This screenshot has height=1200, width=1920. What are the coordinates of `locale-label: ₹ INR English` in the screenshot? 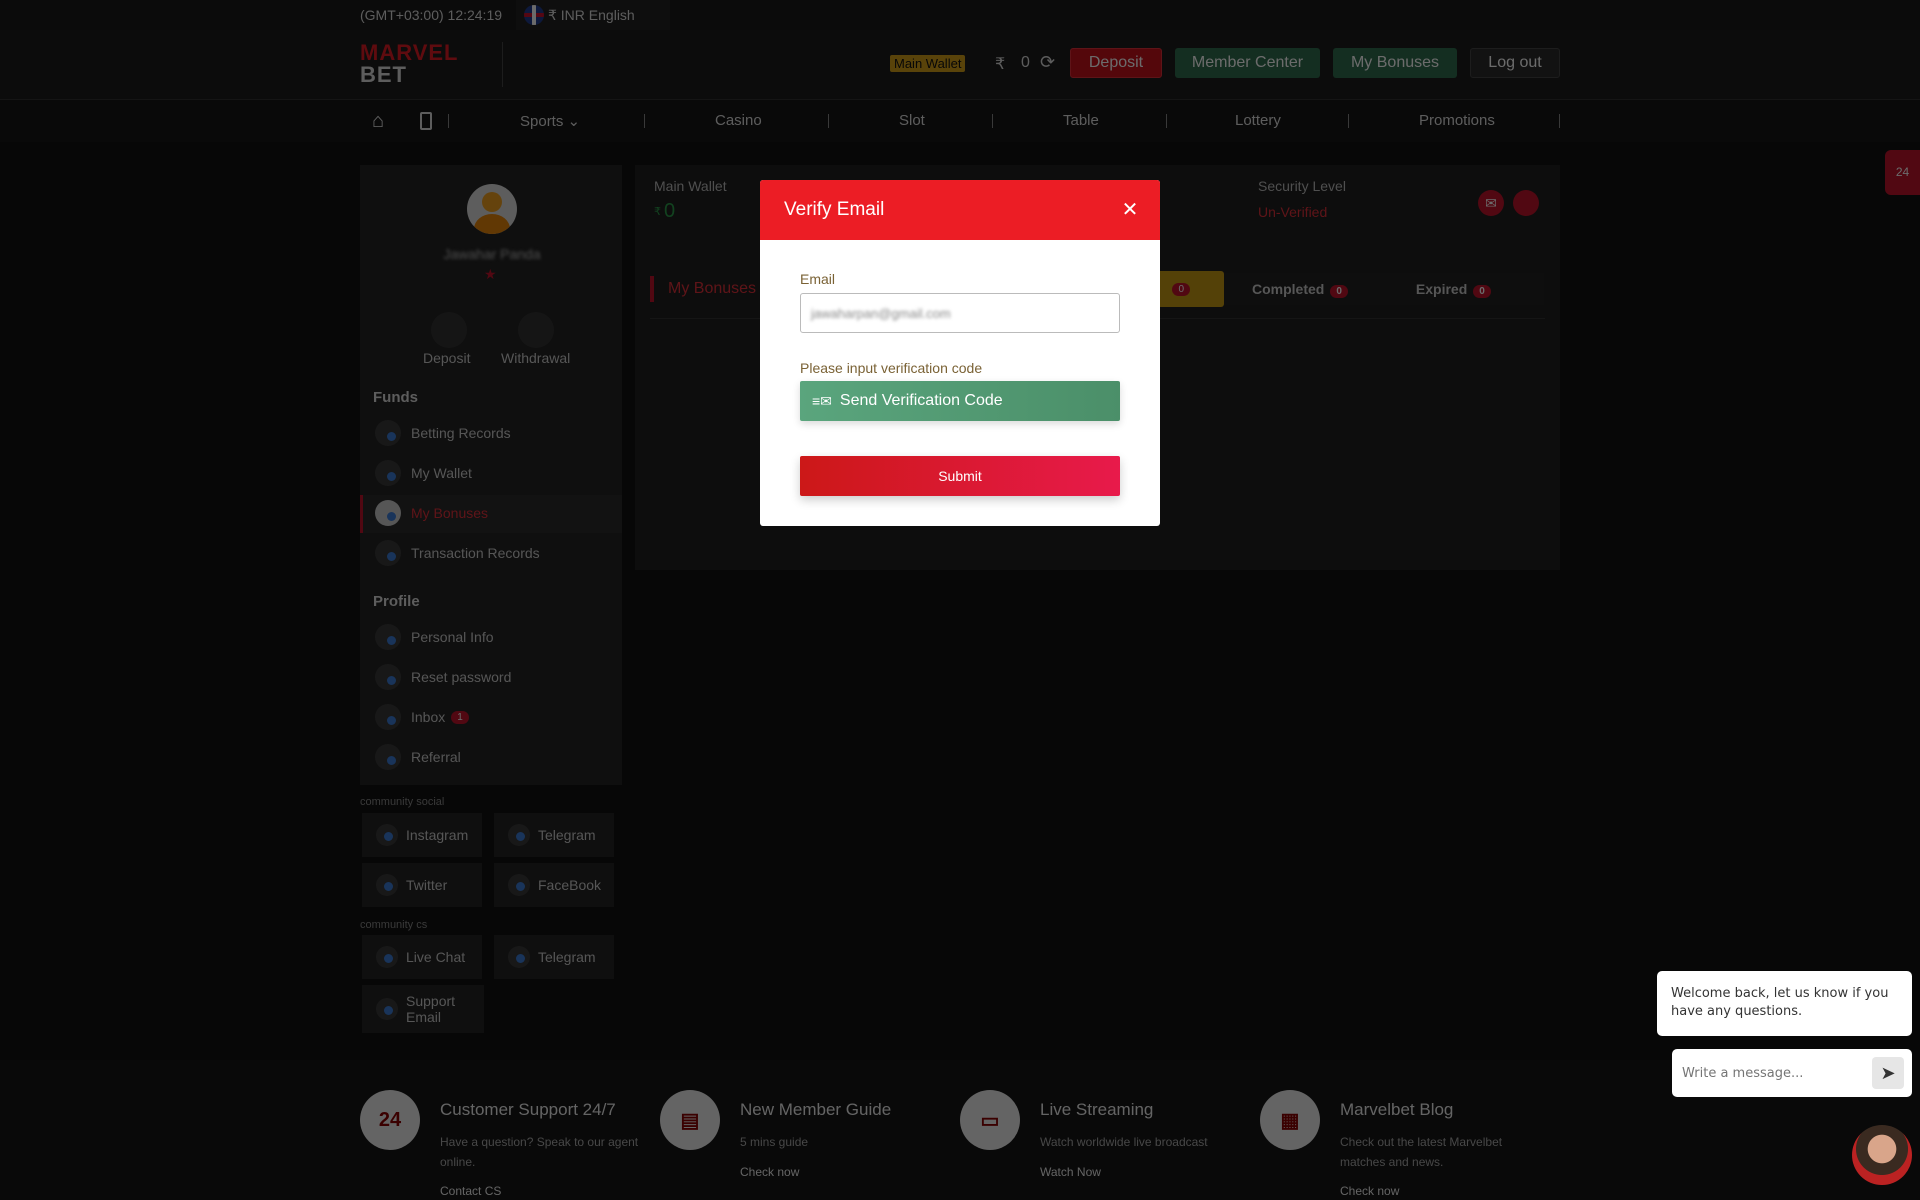 It's located at (591, 14).